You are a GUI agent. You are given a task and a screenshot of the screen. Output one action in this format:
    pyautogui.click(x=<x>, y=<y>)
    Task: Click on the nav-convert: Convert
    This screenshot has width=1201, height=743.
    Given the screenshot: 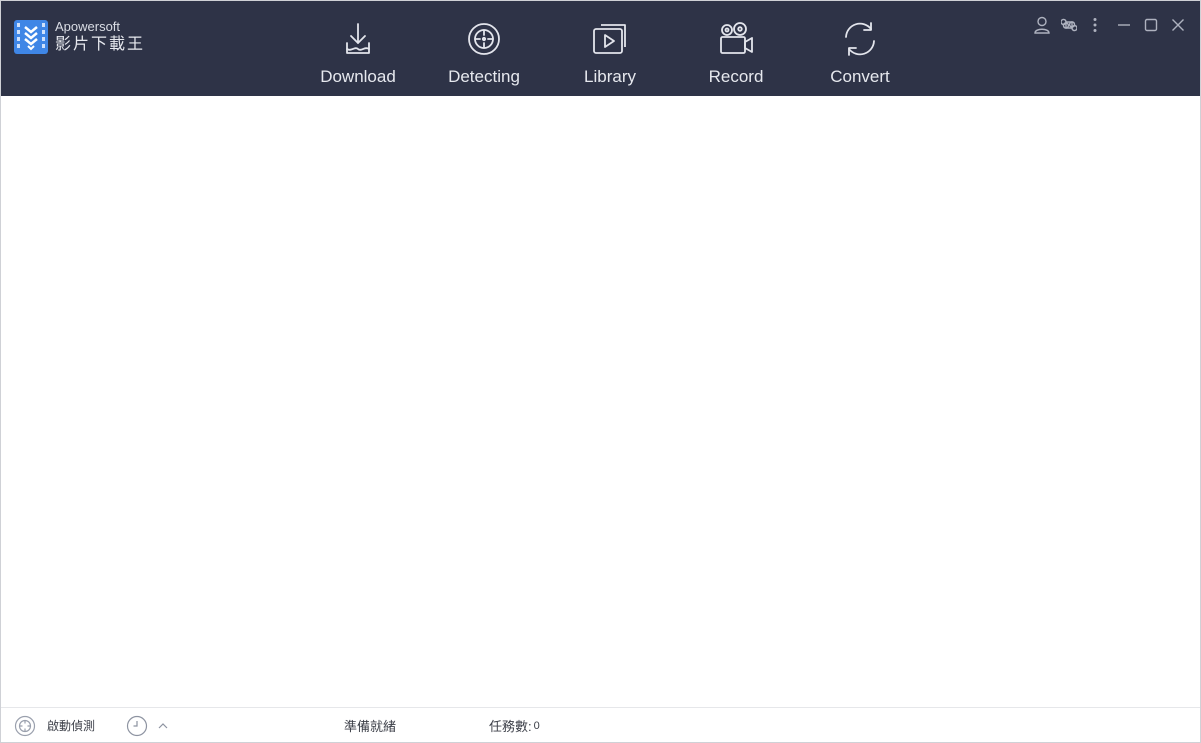 What is the action you would take?
    pyautogui.click(x=860, y=56)
    